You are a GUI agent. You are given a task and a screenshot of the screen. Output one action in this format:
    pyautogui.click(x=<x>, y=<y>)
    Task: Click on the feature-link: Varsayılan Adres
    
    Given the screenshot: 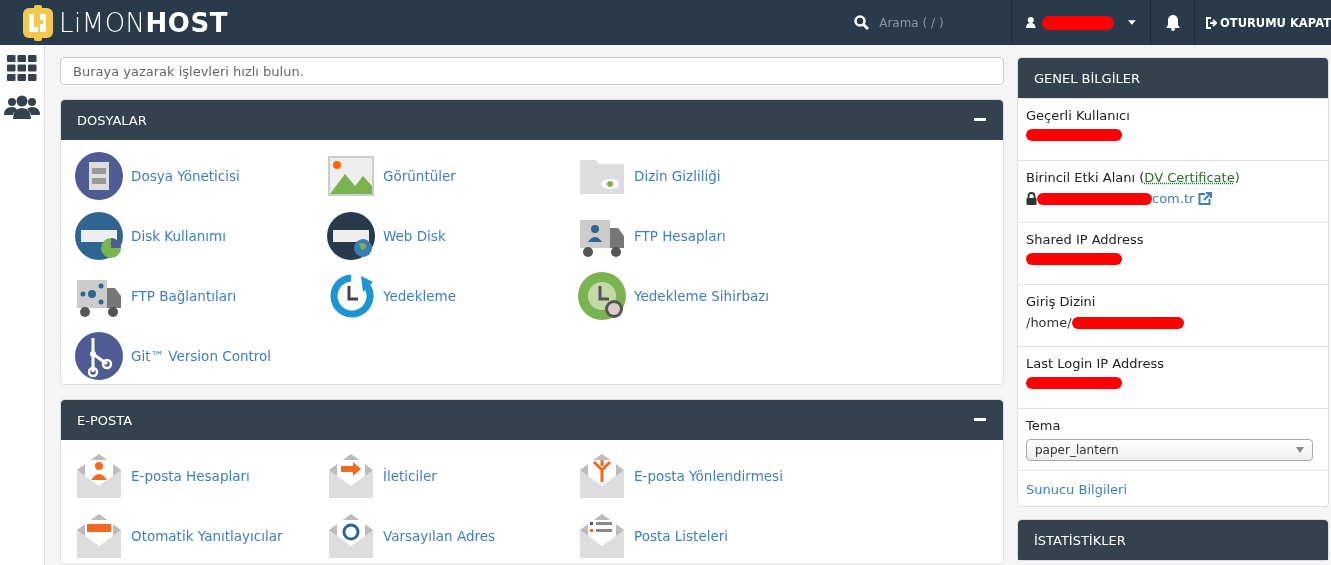 What is the action you would take?
    pyautogui.click(x=452, y=536)
    